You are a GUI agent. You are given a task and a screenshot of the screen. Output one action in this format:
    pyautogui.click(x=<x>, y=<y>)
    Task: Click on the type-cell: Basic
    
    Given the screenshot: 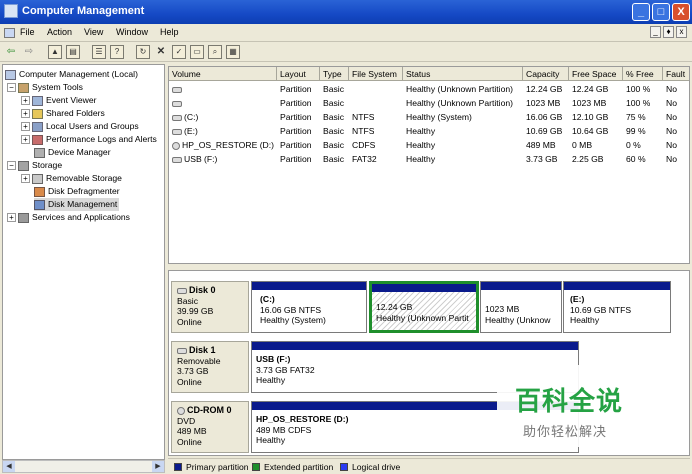 What is the action you would take?
    pyautogui.click(x=334, y=103)
    